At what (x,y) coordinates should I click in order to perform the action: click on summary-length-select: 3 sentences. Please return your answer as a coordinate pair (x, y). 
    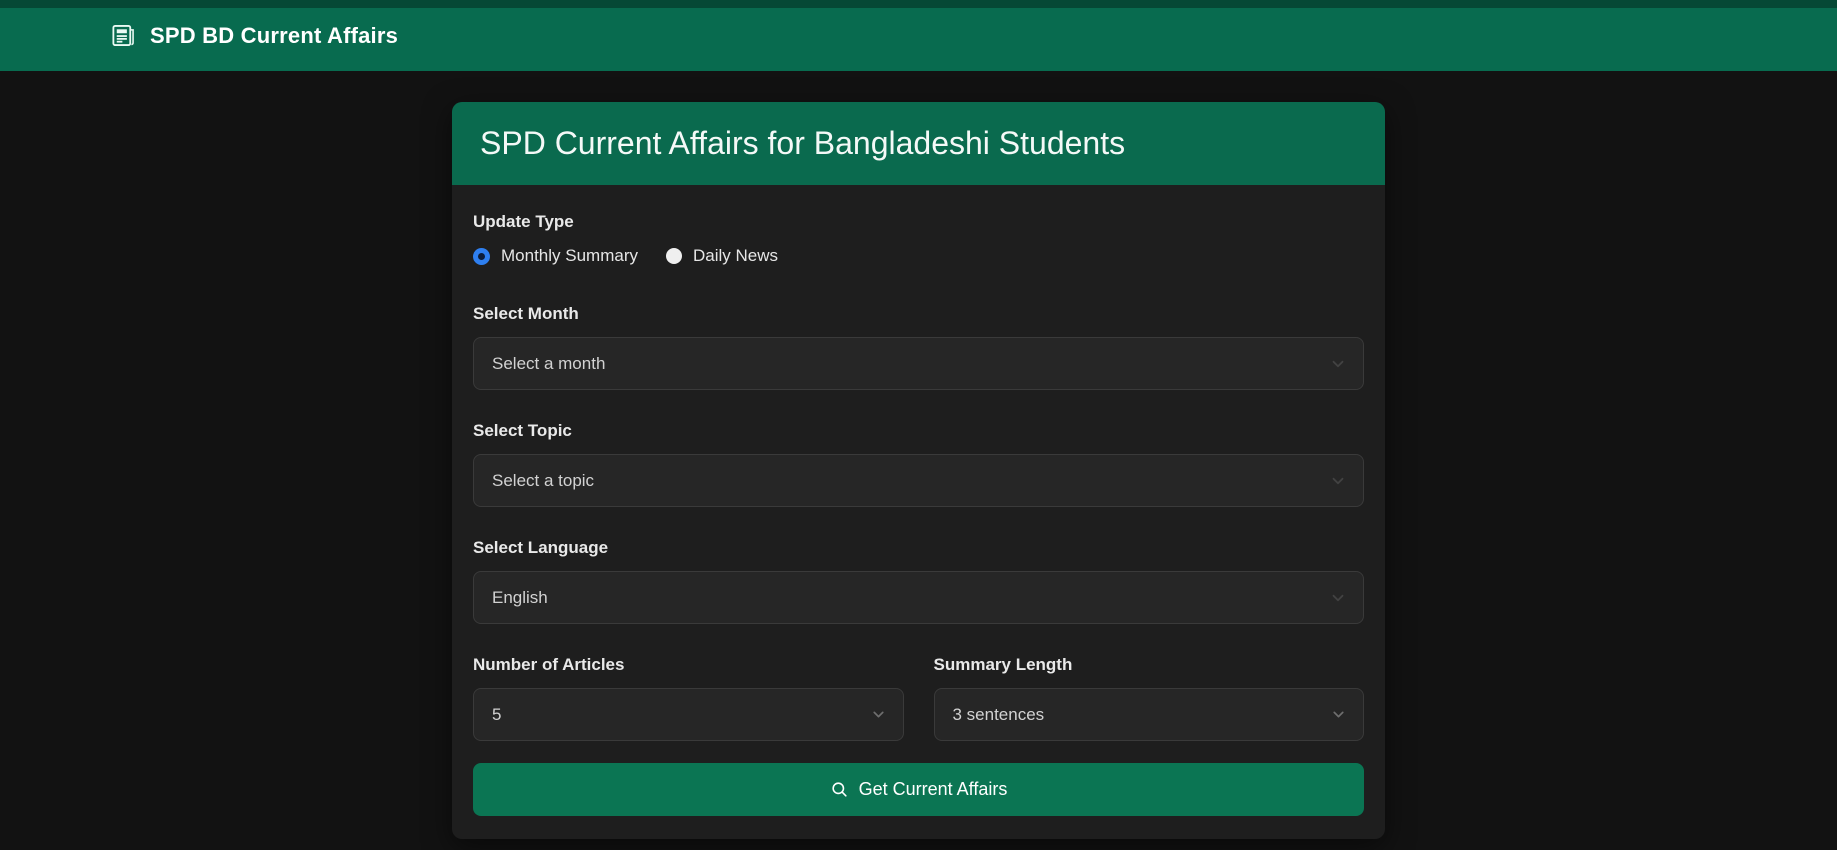
    Looking at the image, I should click on (1148, 714).